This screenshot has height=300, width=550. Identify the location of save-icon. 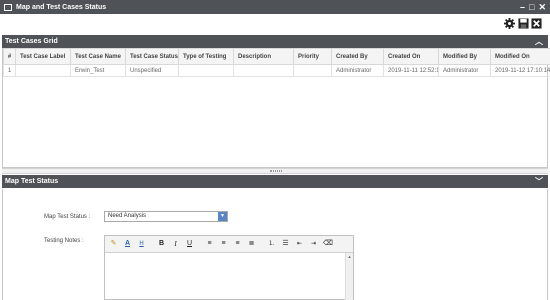
(523, 23).